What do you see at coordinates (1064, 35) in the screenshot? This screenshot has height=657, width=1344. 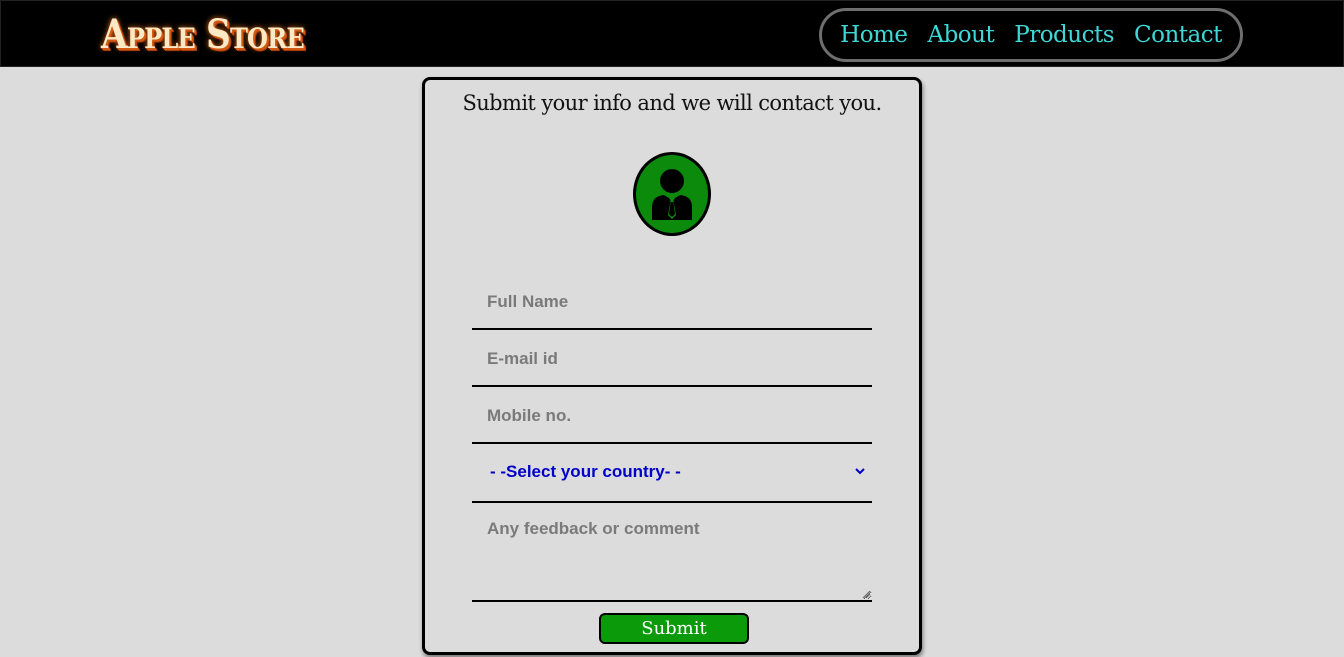 I see `nav-link-products: Products` at bounding box center [1064, 35].